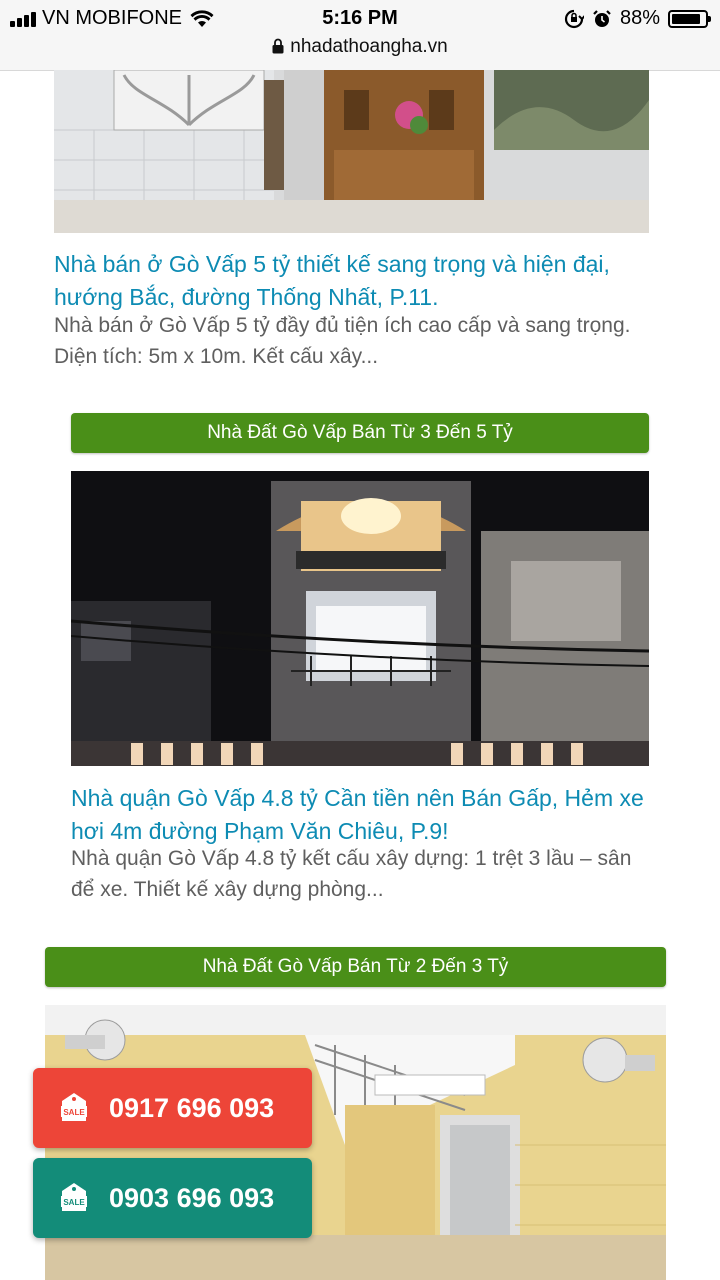 Image resolution: width=720 pixels, height=1280 pixels. What do you see at coordinates (355, 967) in the screenshot?
I see `category-bar-2-3-ty: Nhà Đất Gò Vấp Bán Từ 2 Đến 3 Tỷ` at bounding box center [355, 967].